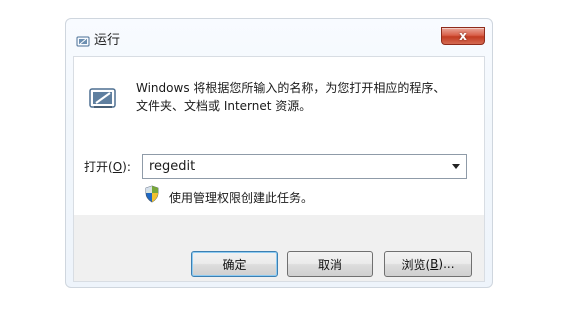 This screenshot has height=311, width=574. Describe the element at coordinates (83, 41) in the screenshot. I see `run-dialog-icon` at that location.